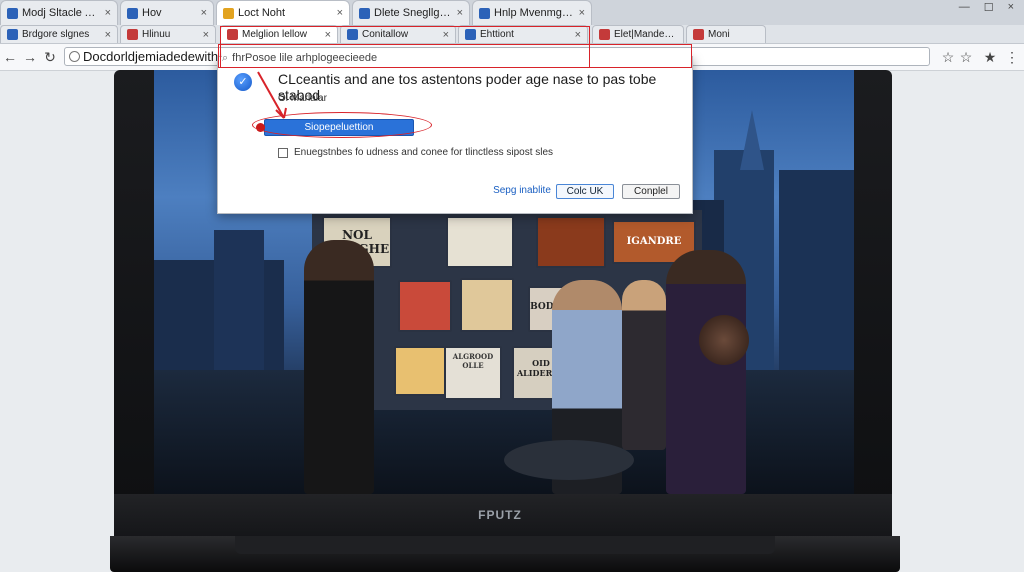 The width and height of the screenshot is (1024, 572). I want to click on dialog-subtitle: Oi Marlalar, so click(302, 98).